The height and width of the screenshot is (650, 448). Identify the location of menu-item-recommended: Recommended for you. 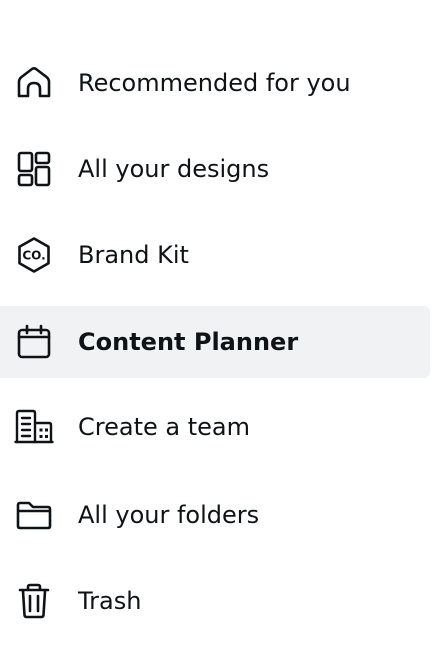
(215, 83).